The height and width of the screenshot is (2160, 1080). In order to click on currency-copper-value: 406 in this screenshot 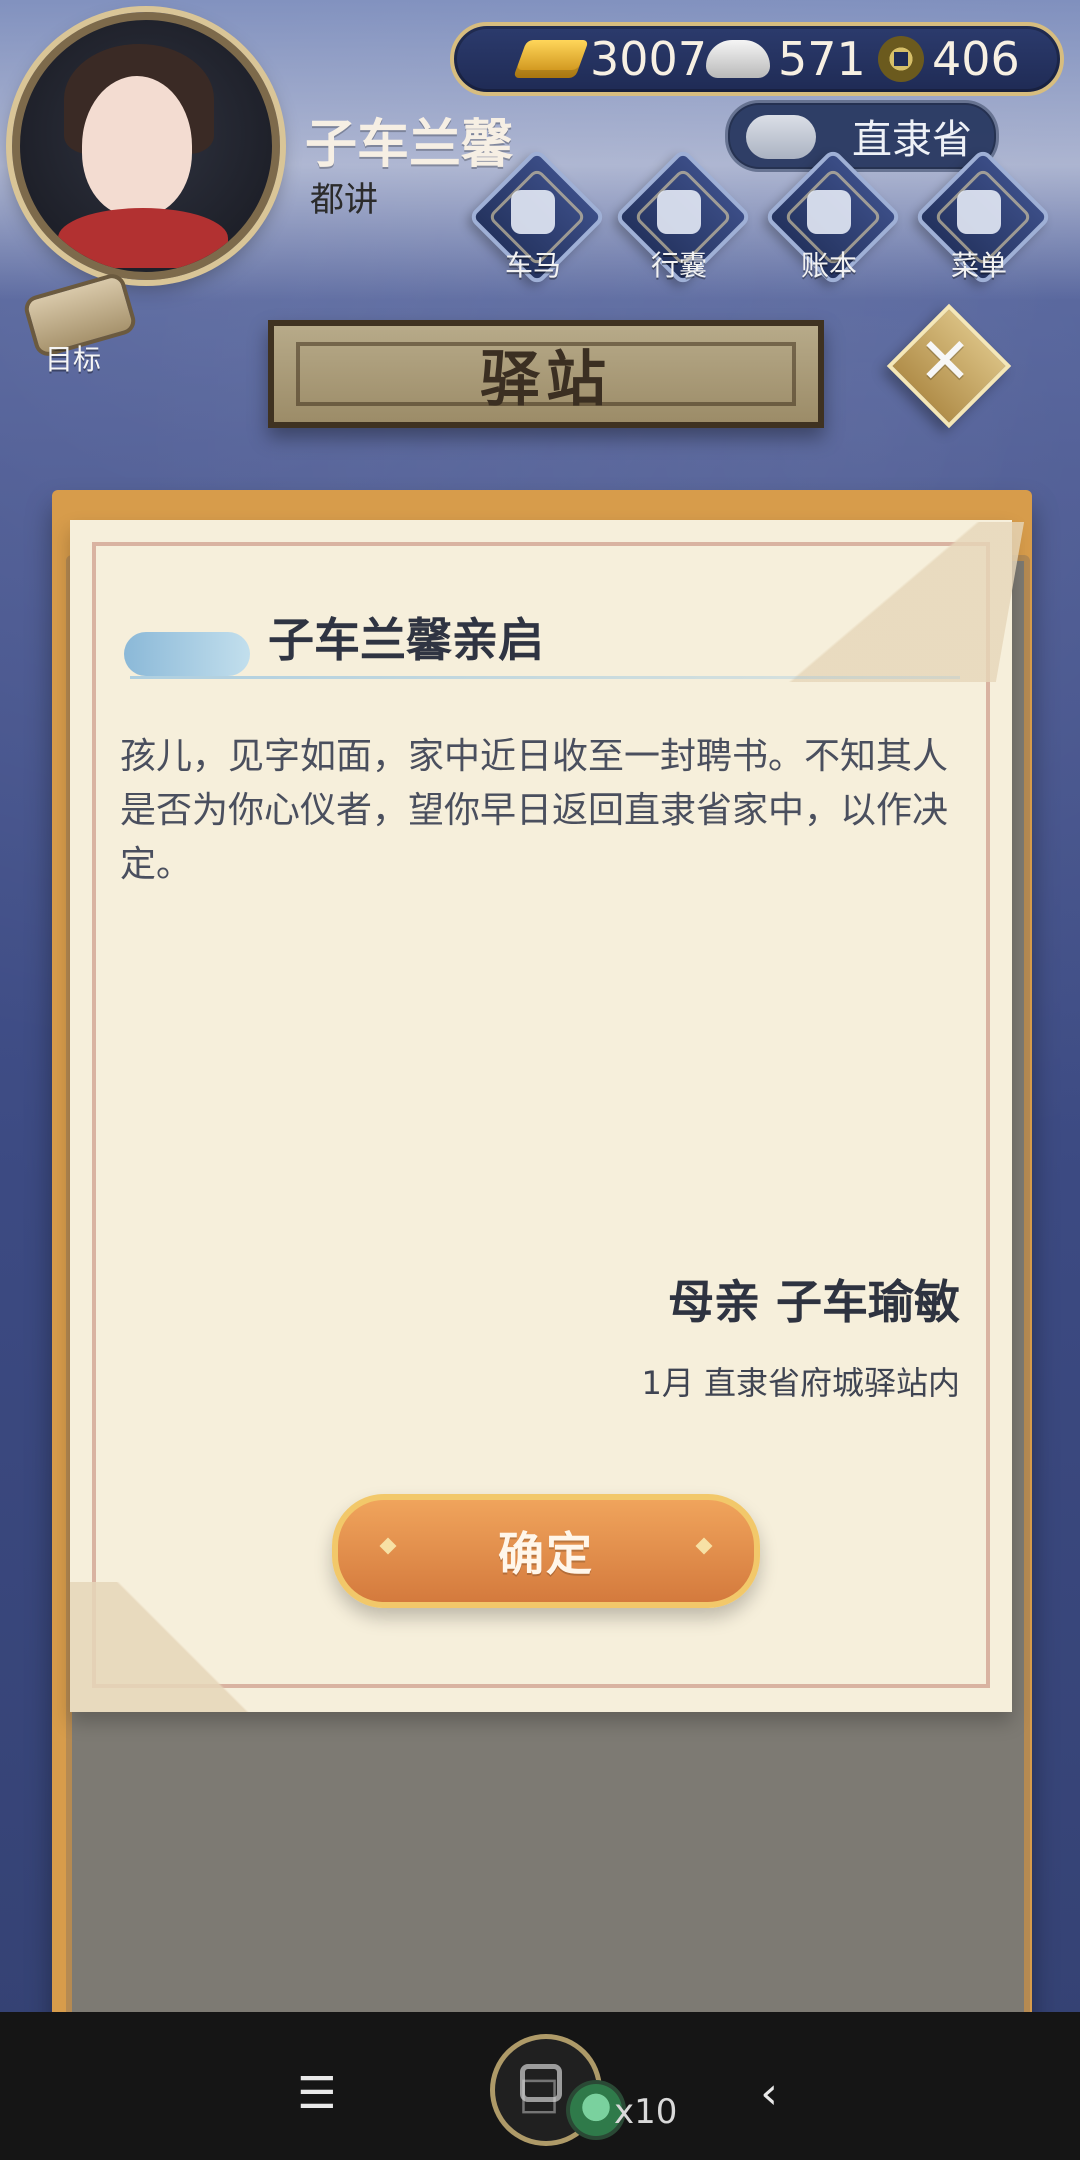, I will do `click(976, 59)`.